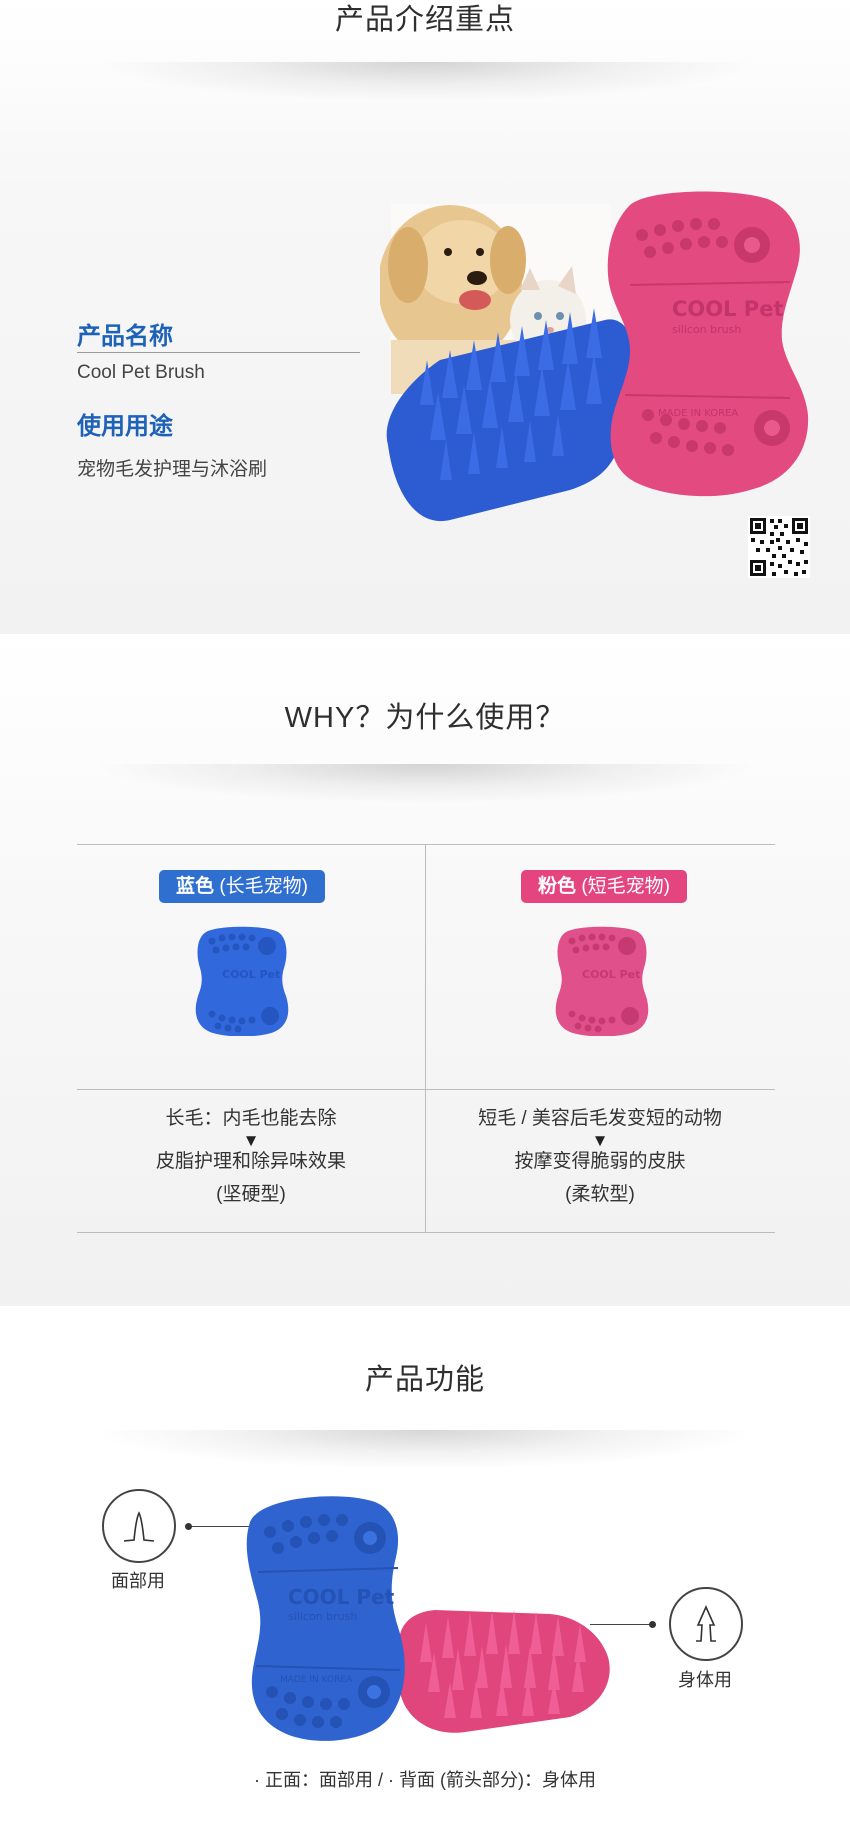  Describe the element at coordinates (611, 974) in the screenshot. I see `pink-brush-logo: COOL Pet` at that location.